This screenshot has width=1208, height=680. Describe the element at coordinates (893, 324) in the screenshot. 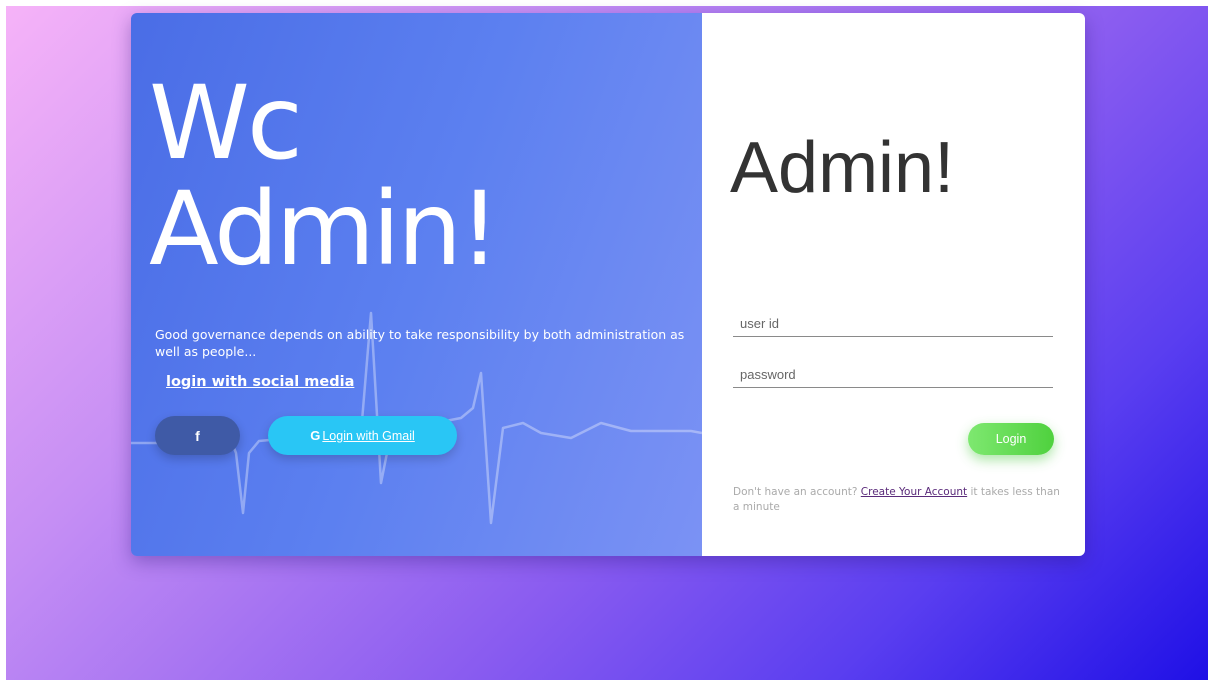

I see `userid-input` at that location.